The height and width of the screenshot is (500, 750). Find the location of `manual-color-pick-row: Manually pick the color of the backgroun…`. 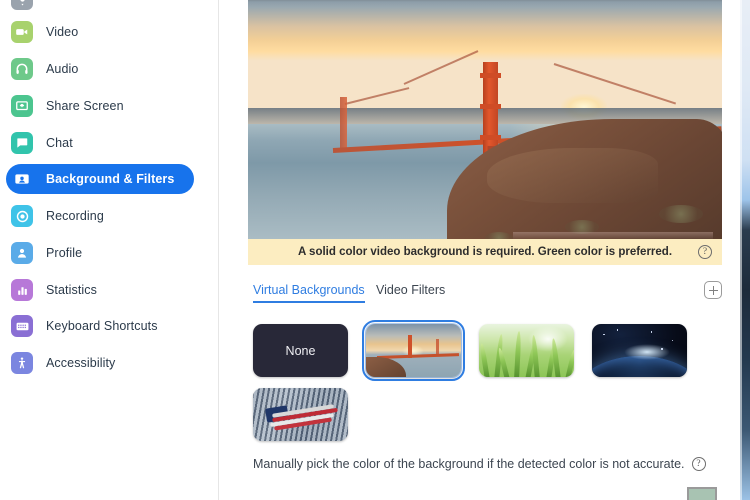

manual-color-pick-row: Manually pick the color of the backgroun… is located at coordinates (489, 464).